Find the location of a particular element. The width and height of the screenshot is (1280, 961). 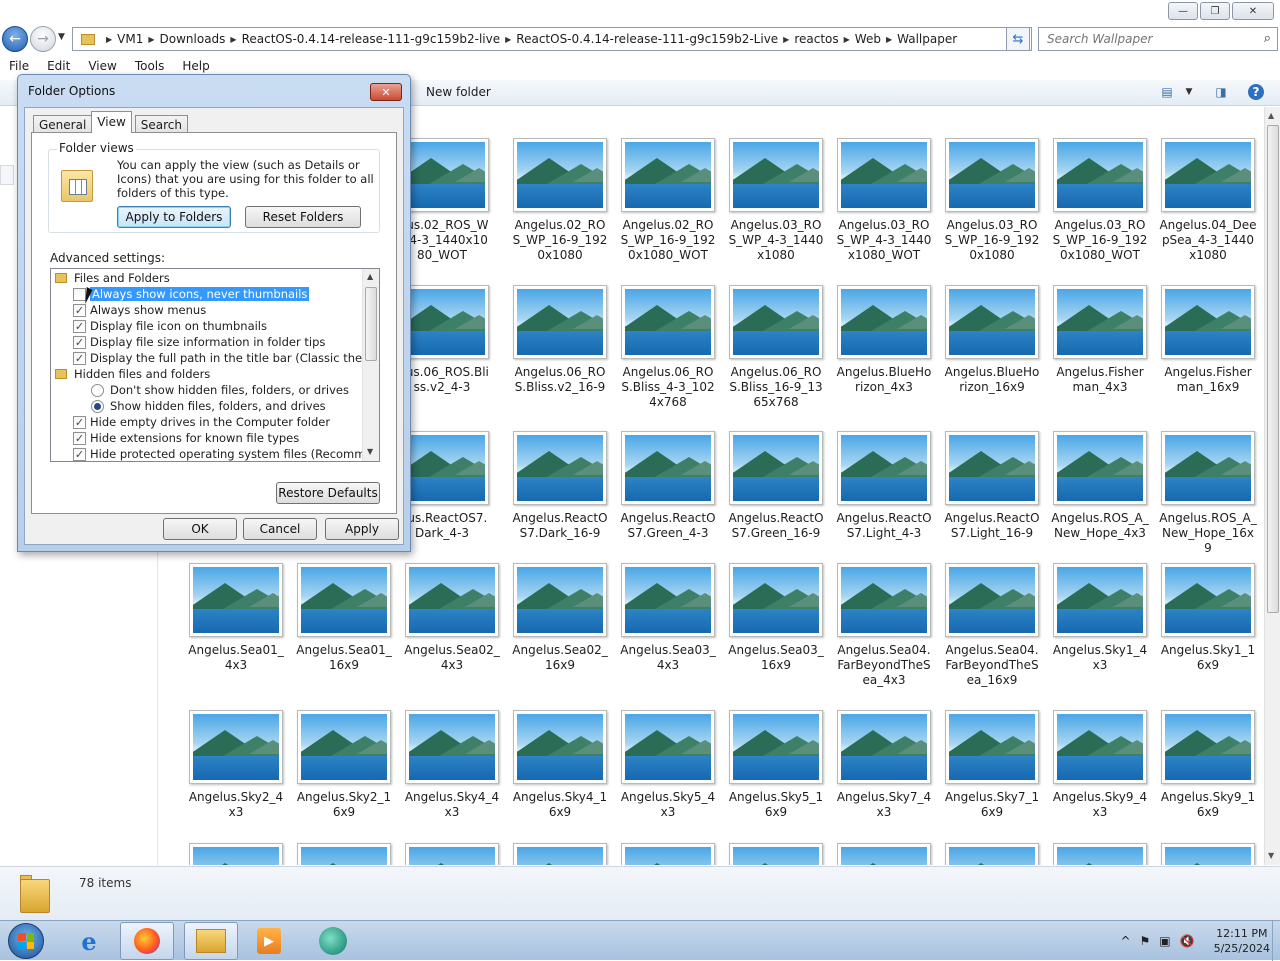

file-item: Angelus.03_ROS_WP_4-3_1440x1080 is located at coordinates (776, 200).